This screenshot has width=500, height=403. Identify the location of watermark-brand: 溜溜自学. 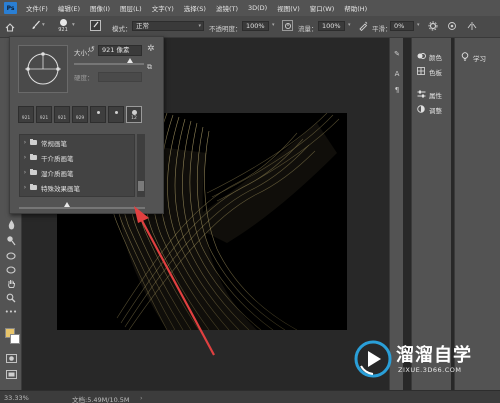
(434, 355).